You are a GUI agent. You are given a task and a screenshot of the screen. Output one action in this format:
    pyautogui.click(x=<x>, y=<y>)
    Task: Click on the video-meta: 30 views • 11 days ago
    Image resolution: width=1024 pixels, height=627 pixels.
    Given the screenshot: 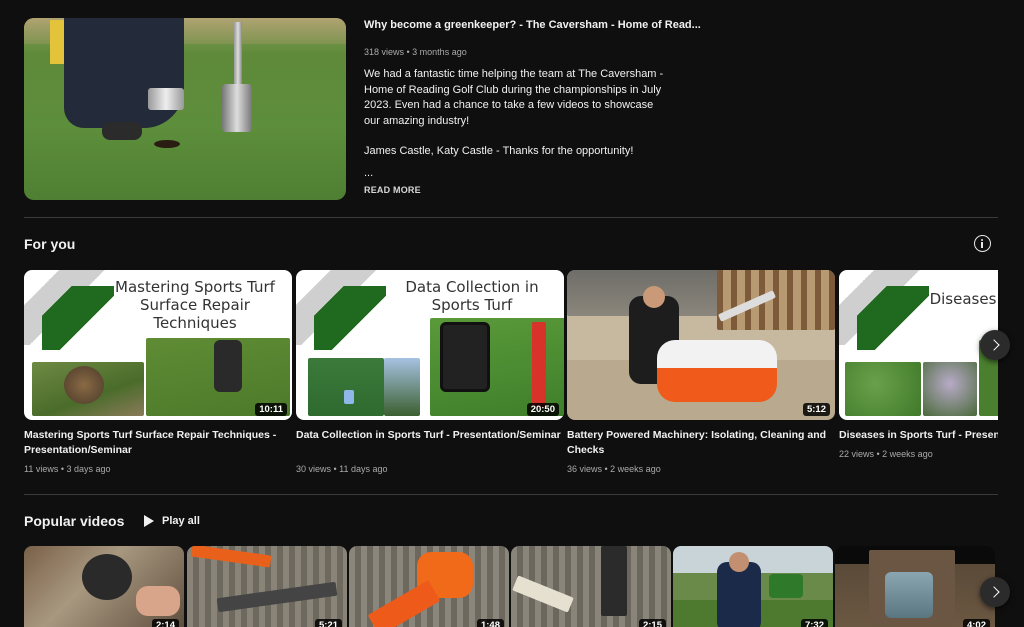 What is the action you would take?
    pyautogui.click(x=342, y=469)
    